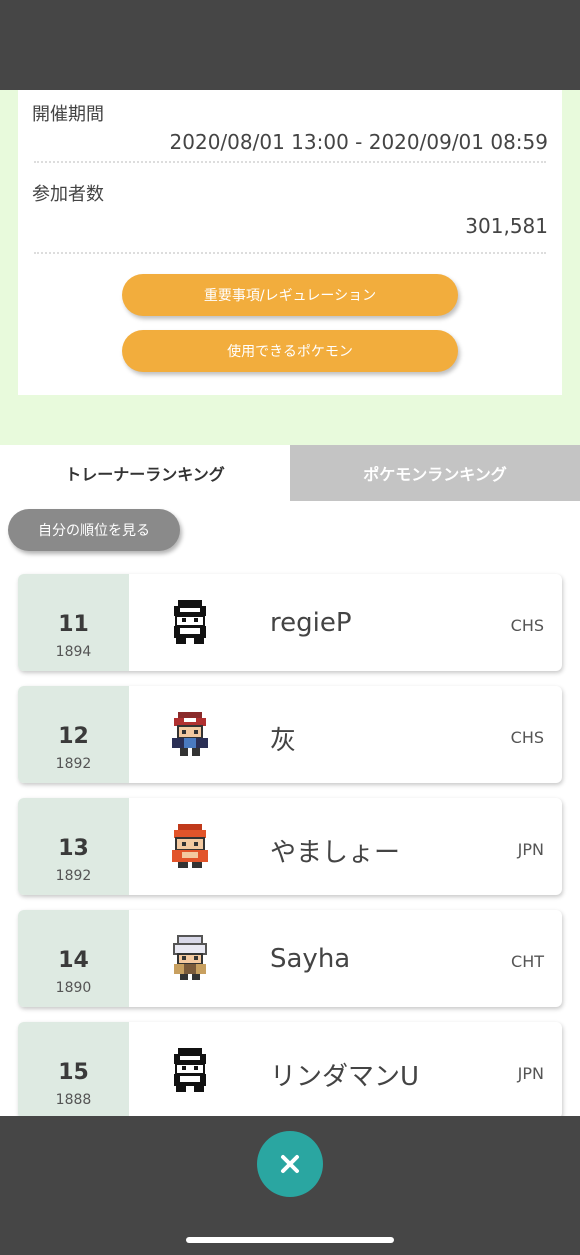  Describe the element at coordinates (335, 853) in the screenshot. I see `trainer-name: やましょー` at that location.